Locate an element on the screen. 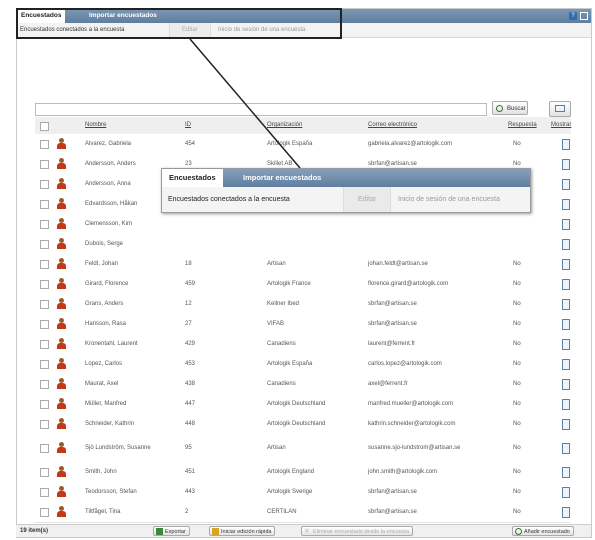 This screenshot has width=595, height=540. callout-connected-label: Encuestados conectados a la encuesta is located at coordinates (229, 199).